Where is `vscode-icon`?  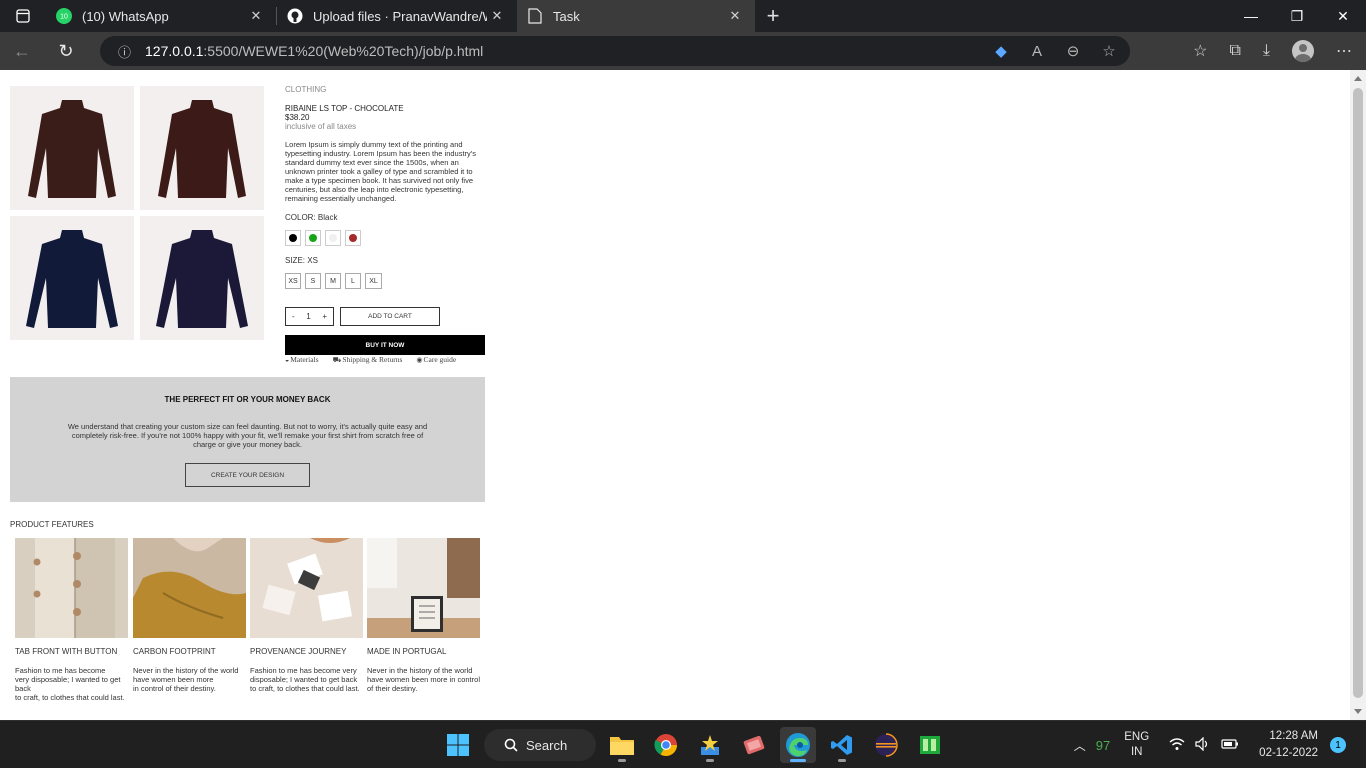 vscode-icon is located at coordinates (841, 745).